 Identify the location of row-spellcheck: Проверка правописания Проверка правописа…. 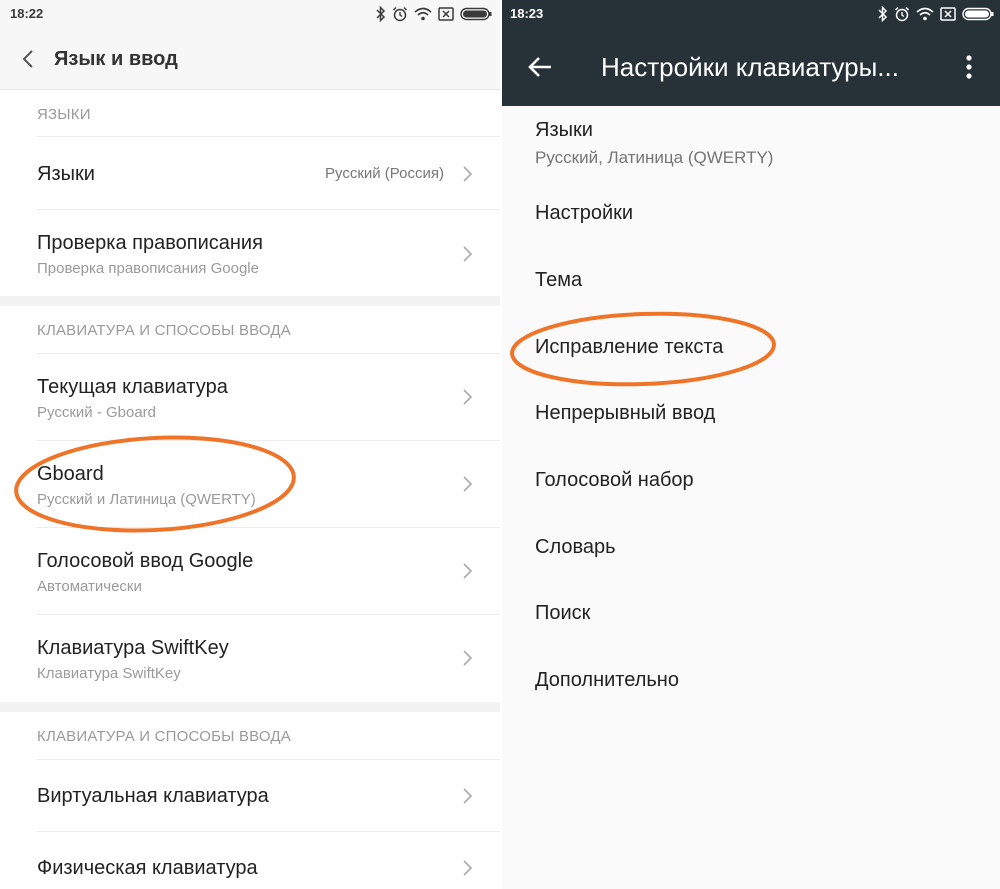
(250, 253).